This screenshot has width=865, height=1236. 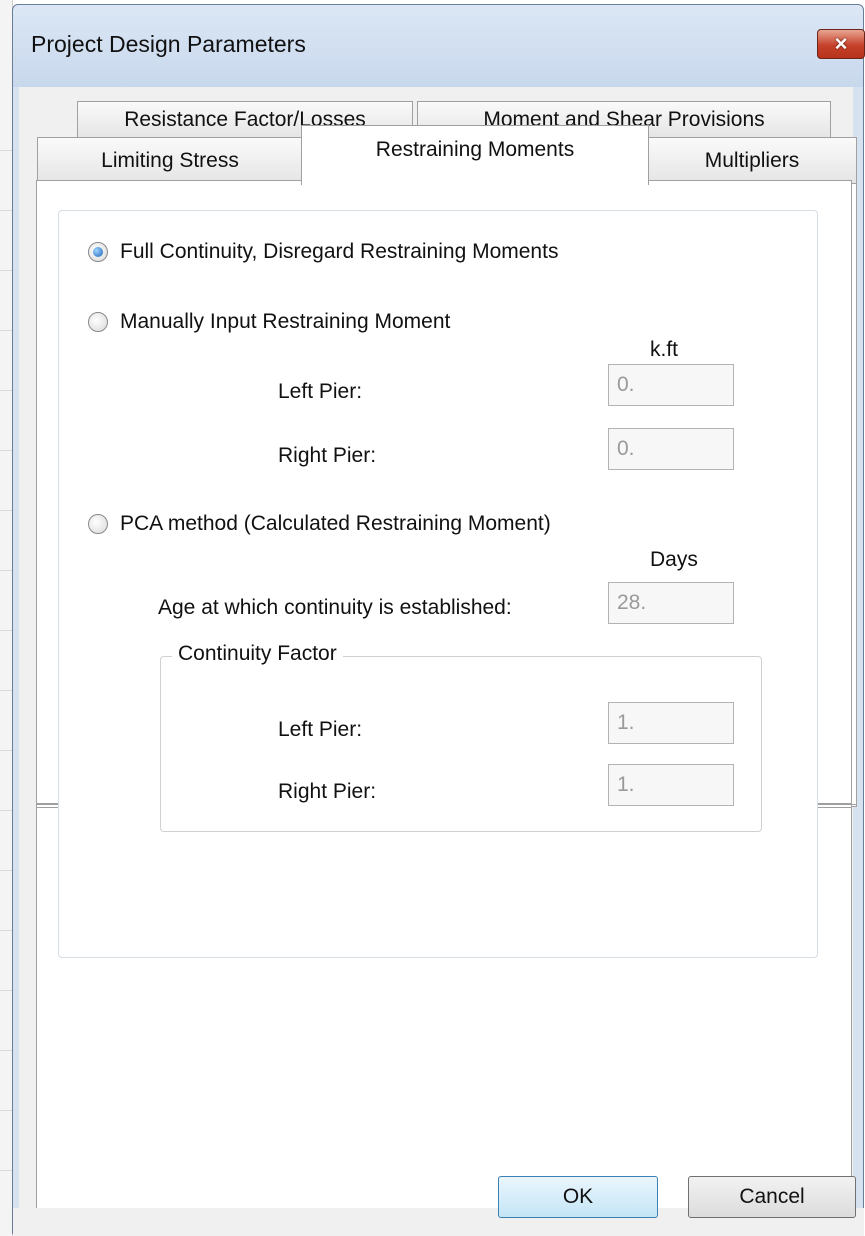 I want to click on tab-limiting-stress: Limiting Stress, so click(x=170, y=160).